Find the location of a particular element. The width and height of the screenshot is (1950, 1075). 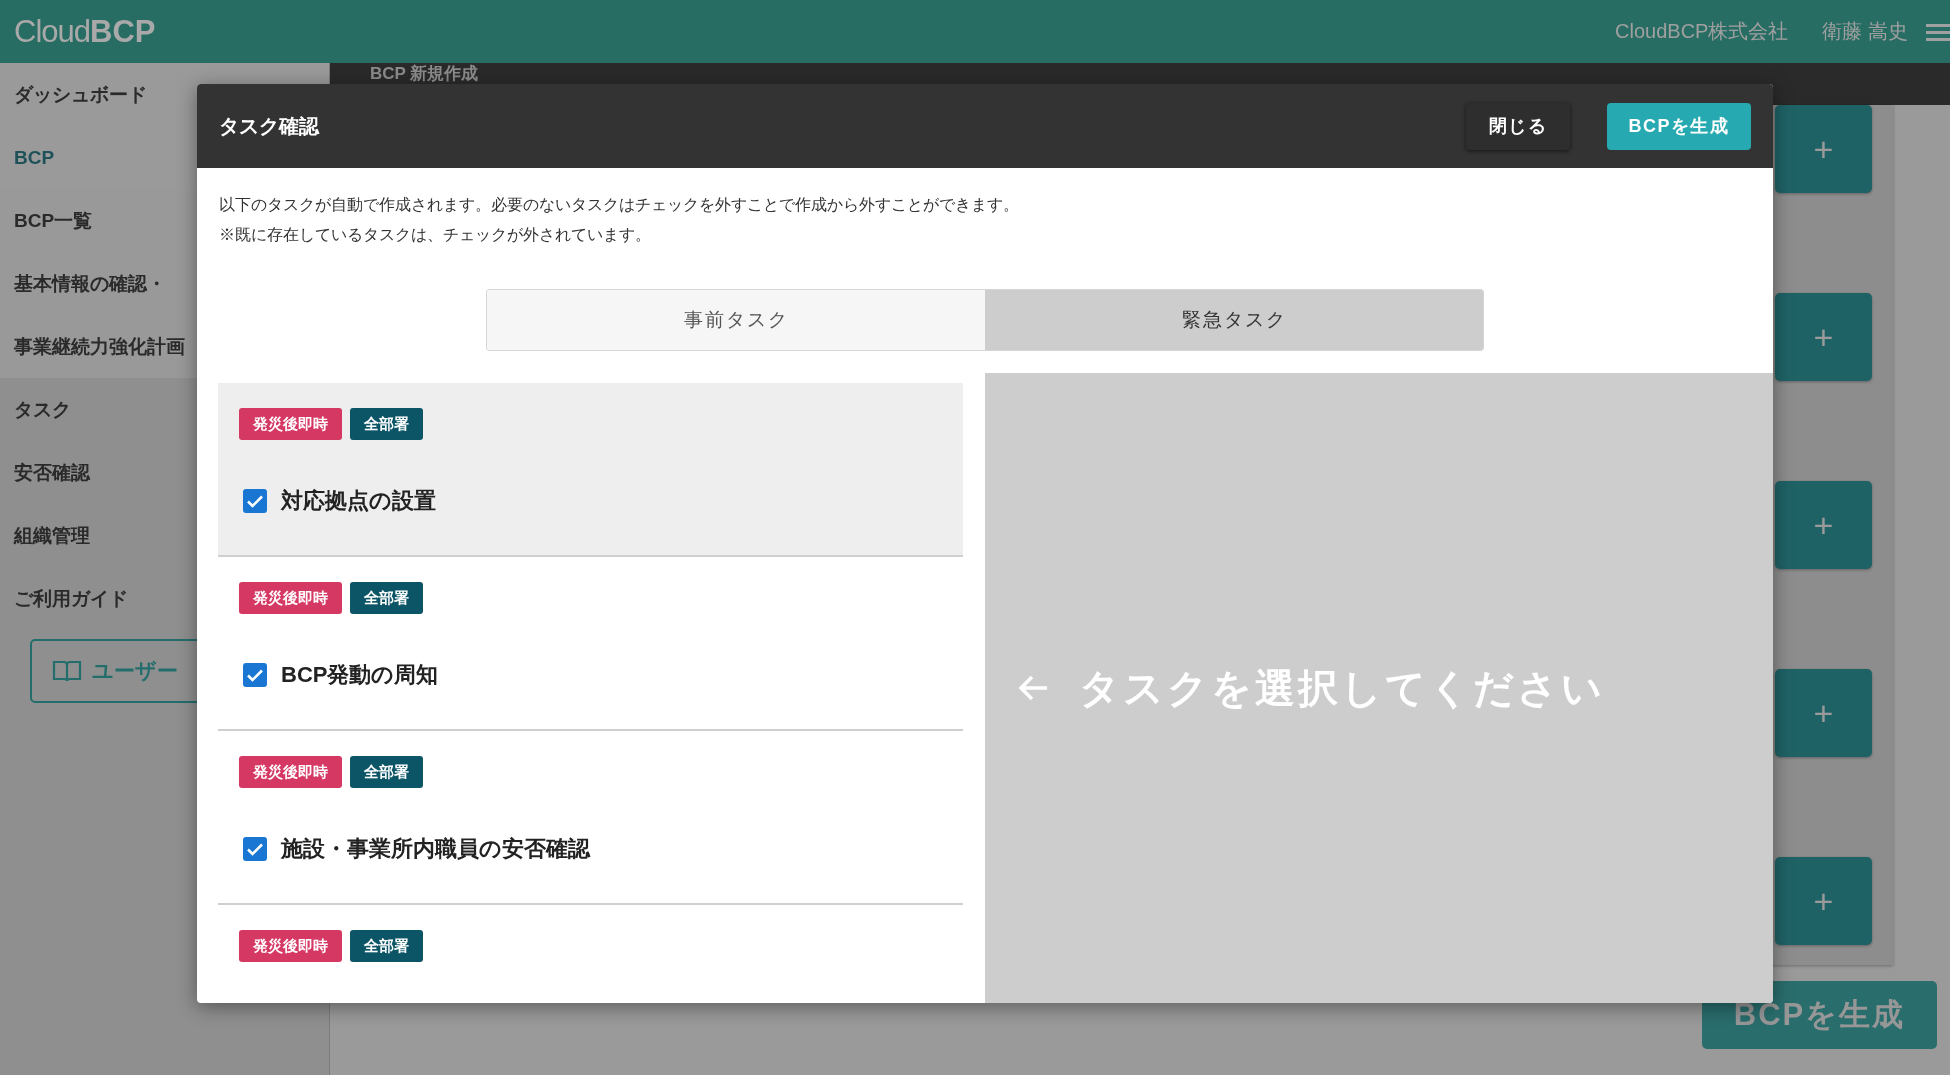

modal-title: タスク確認 is located at coordinates (270, 126).